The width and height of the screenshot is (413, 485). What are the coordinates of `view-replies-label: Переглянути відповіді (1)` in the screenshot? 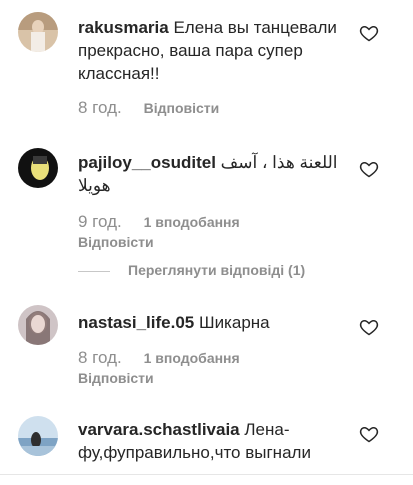 It's located at (217, 270).